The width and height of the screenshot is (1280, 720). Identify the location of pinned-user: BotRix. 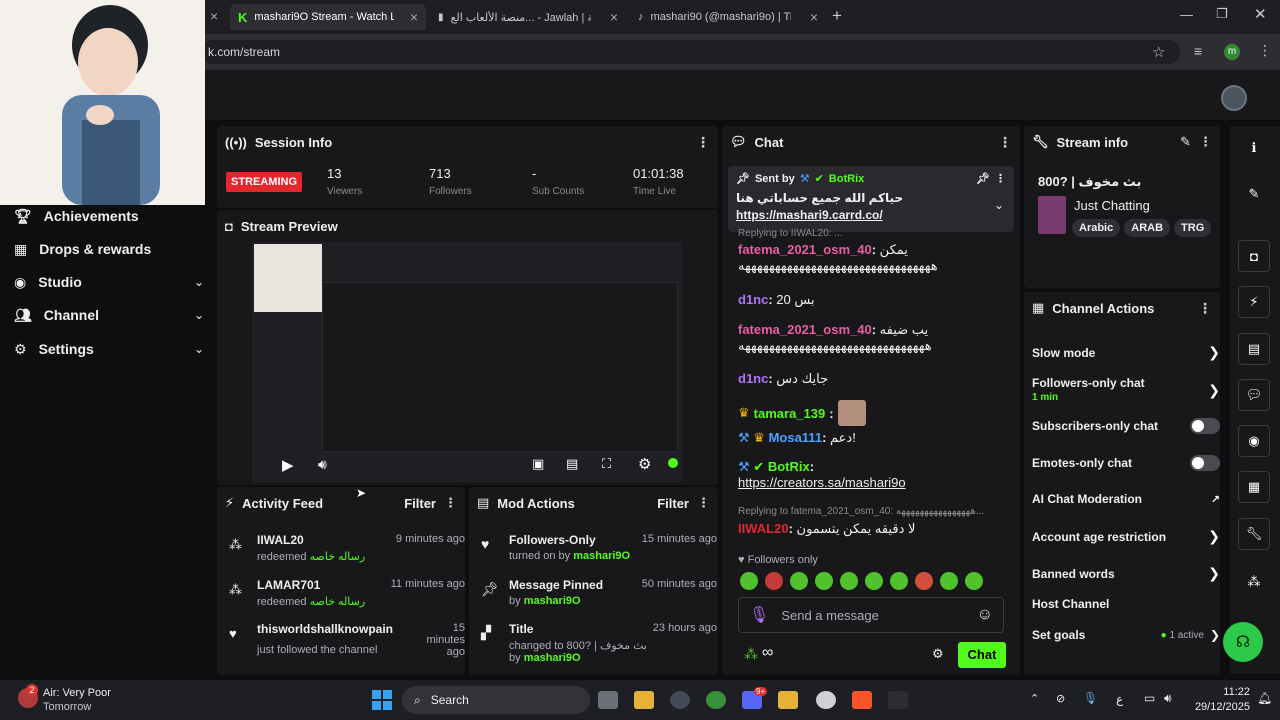
(846, 179).